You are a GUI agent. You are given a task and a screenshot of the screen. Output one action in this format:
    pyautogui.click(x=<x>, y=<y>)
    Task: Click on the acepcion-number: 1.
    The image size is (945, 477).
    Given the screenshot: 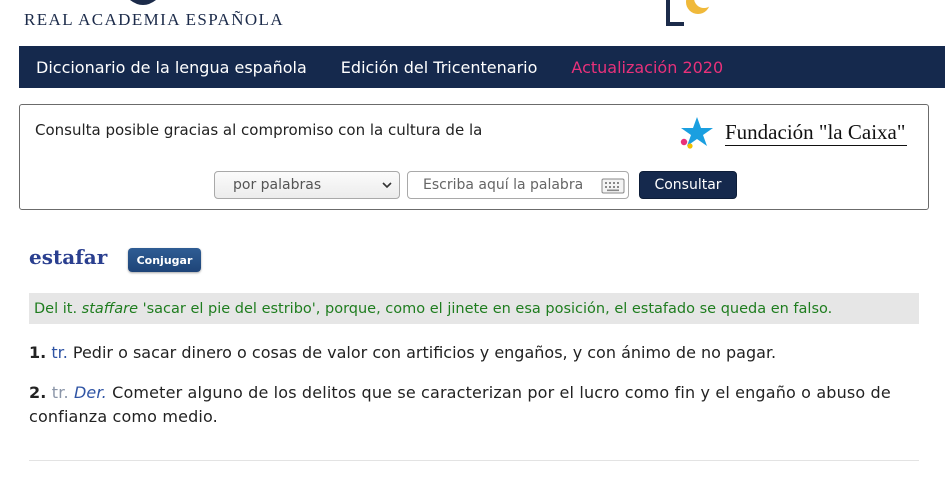 What is the action you would take?
    pyautogui.click(x=38, y=352)
    